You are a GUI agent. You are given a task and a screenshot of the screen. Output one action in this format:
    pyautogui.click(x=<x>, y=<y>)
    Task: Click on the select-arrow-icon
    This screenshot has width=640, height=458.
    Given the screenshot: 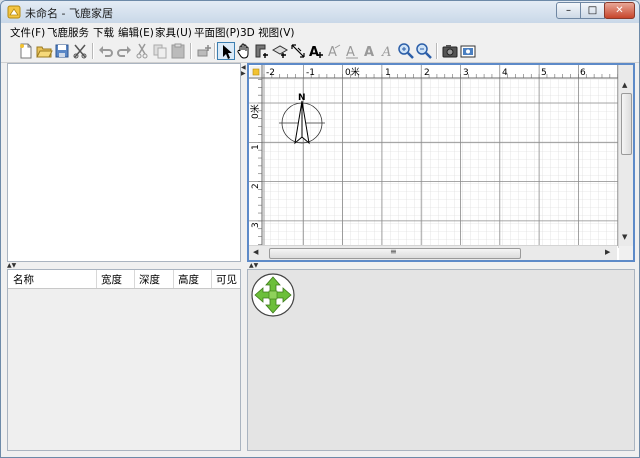 What is the action you would take?
    pyautogui.click(x=226, y=51)
    